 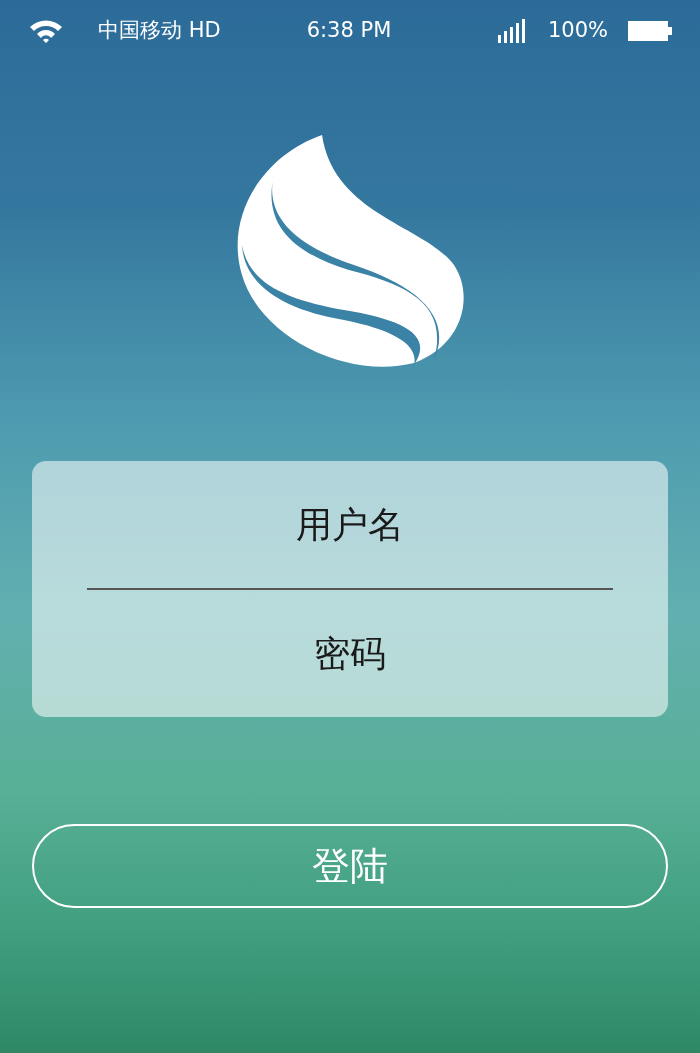 What do you see at coordinates (350, 653) in the screenshot?
I see `password-field: 密码` at bounding box center [350, 653].